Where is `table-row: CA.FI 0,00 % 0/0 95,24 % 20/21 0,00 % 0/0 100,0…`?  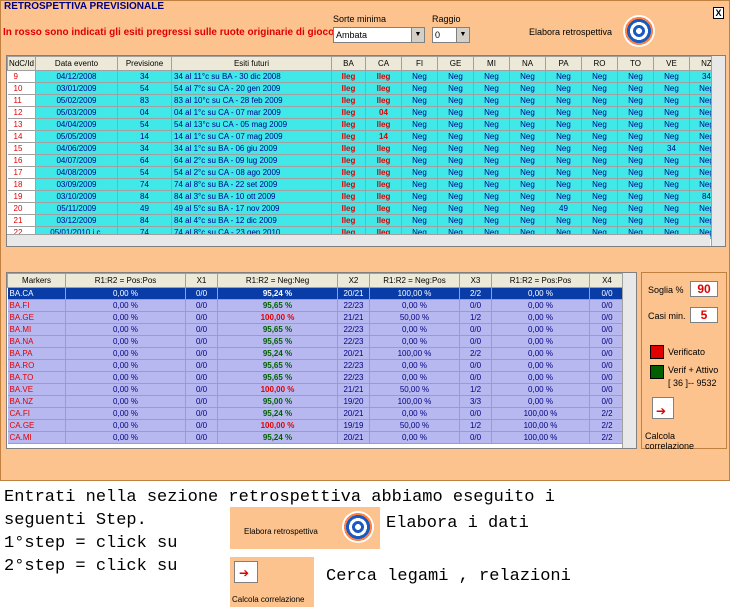
table-row: CA.FI 0,00 % 0/0 95,24 % 20/21 0,00 % 0/0 100,0… is located at coordinates (316, 413).